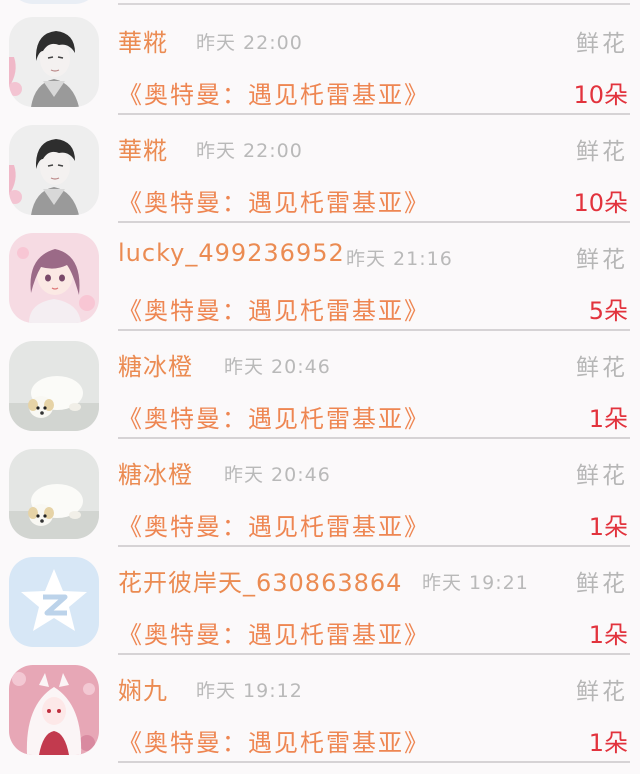 This screenshot has width=640, height=774. What do you see at coordinates (320, 709) in the screenshot?
I see `gift-record-row: 娴九 昨天 19:12 鲜花 《奥特曼：遇见杔雷基亚》 1朵` at bounding box center [320, 709].